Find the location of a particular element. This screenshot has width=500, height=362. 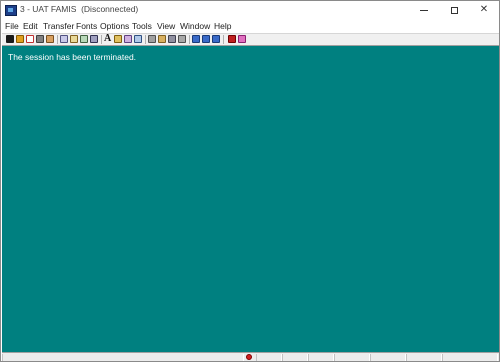

menu-fonts: Fonts is located at coordinates (86, 26).